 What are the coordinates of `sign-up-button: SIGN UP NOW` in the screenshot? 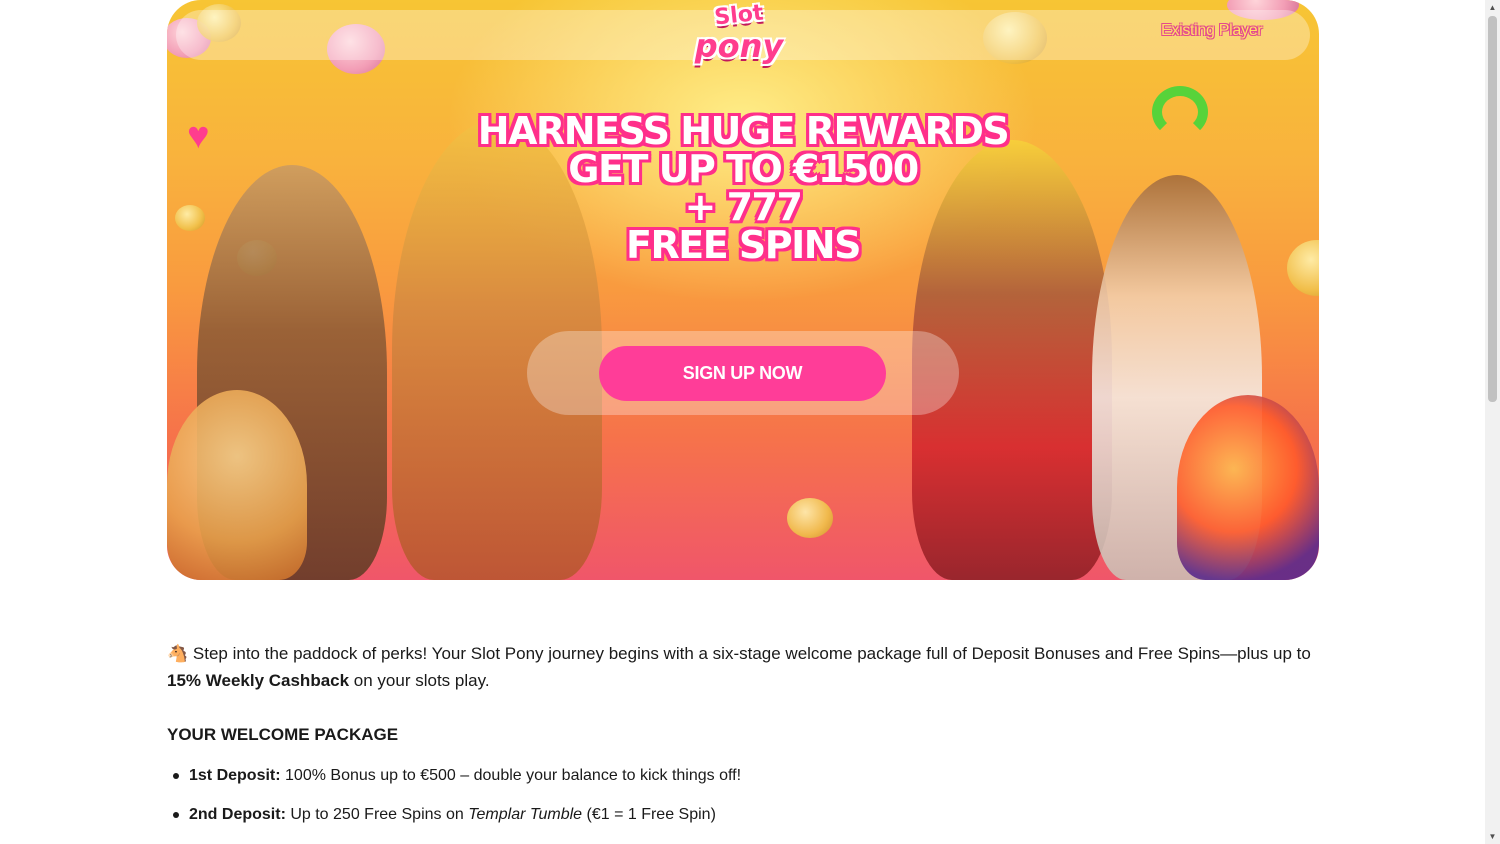 It's located at (742, 373).